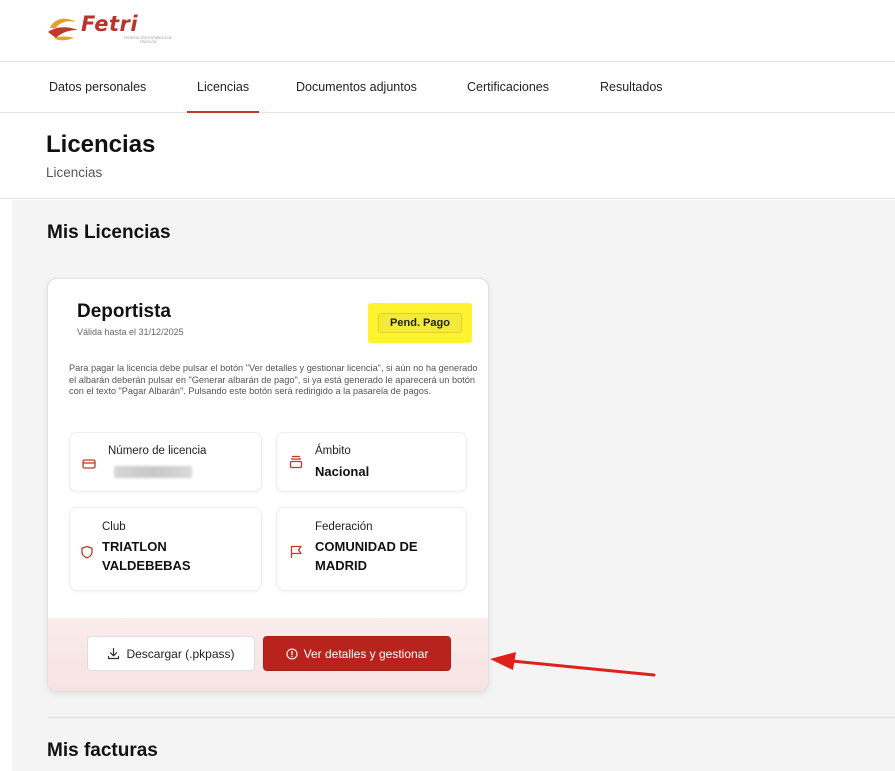  Describe the element at coordinates (333, 451) in the screenshot. I see `scope-label: Ámbito` at that location.